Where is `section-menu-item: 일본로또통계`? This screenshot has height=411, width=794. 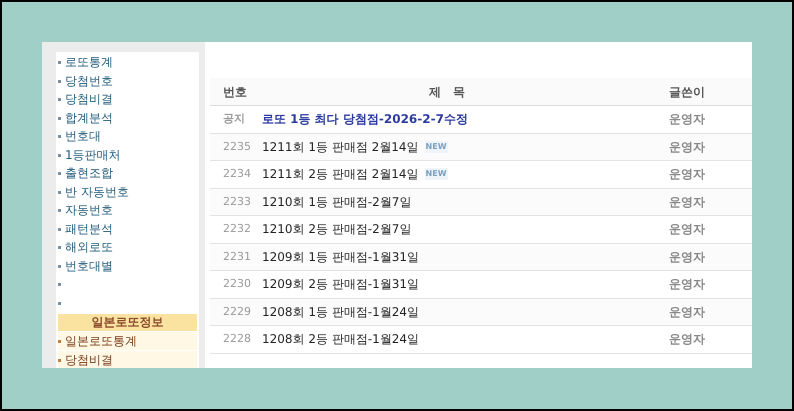
section-menu-item: 일본로또통계 is located at coordinates (127, 341).